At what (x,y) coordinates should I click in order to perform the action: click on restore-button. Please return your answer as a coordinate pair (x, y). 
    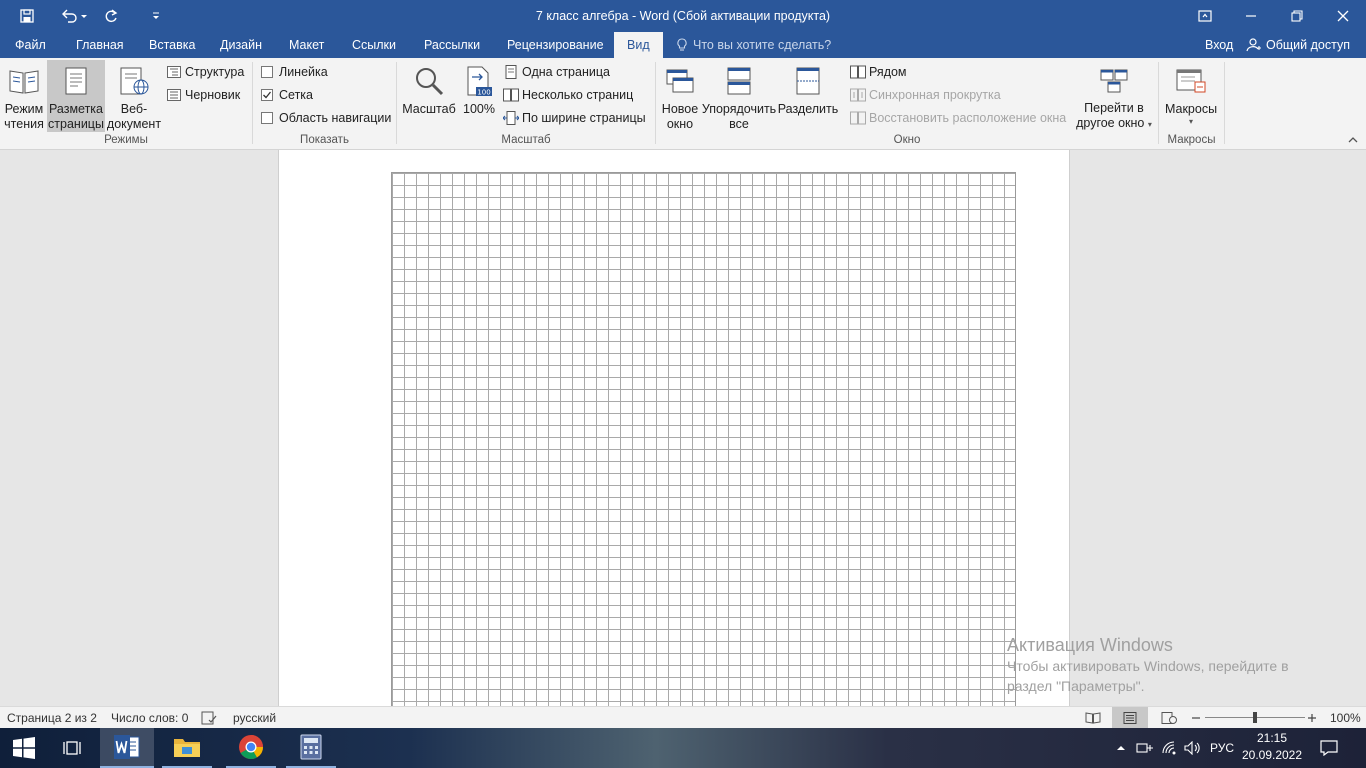
    Looking at the image, I should click on (1297, 16).